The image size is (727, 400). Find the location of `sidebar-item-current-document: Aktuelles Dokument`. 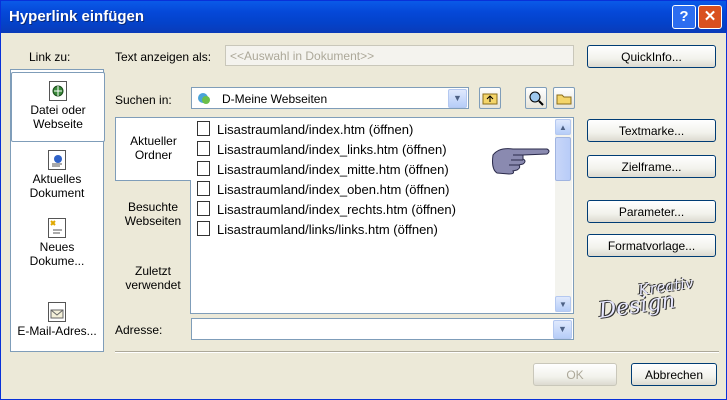

sidebar-item-current-document: Aktuelles Dokument is located at coordinates (57, 178).